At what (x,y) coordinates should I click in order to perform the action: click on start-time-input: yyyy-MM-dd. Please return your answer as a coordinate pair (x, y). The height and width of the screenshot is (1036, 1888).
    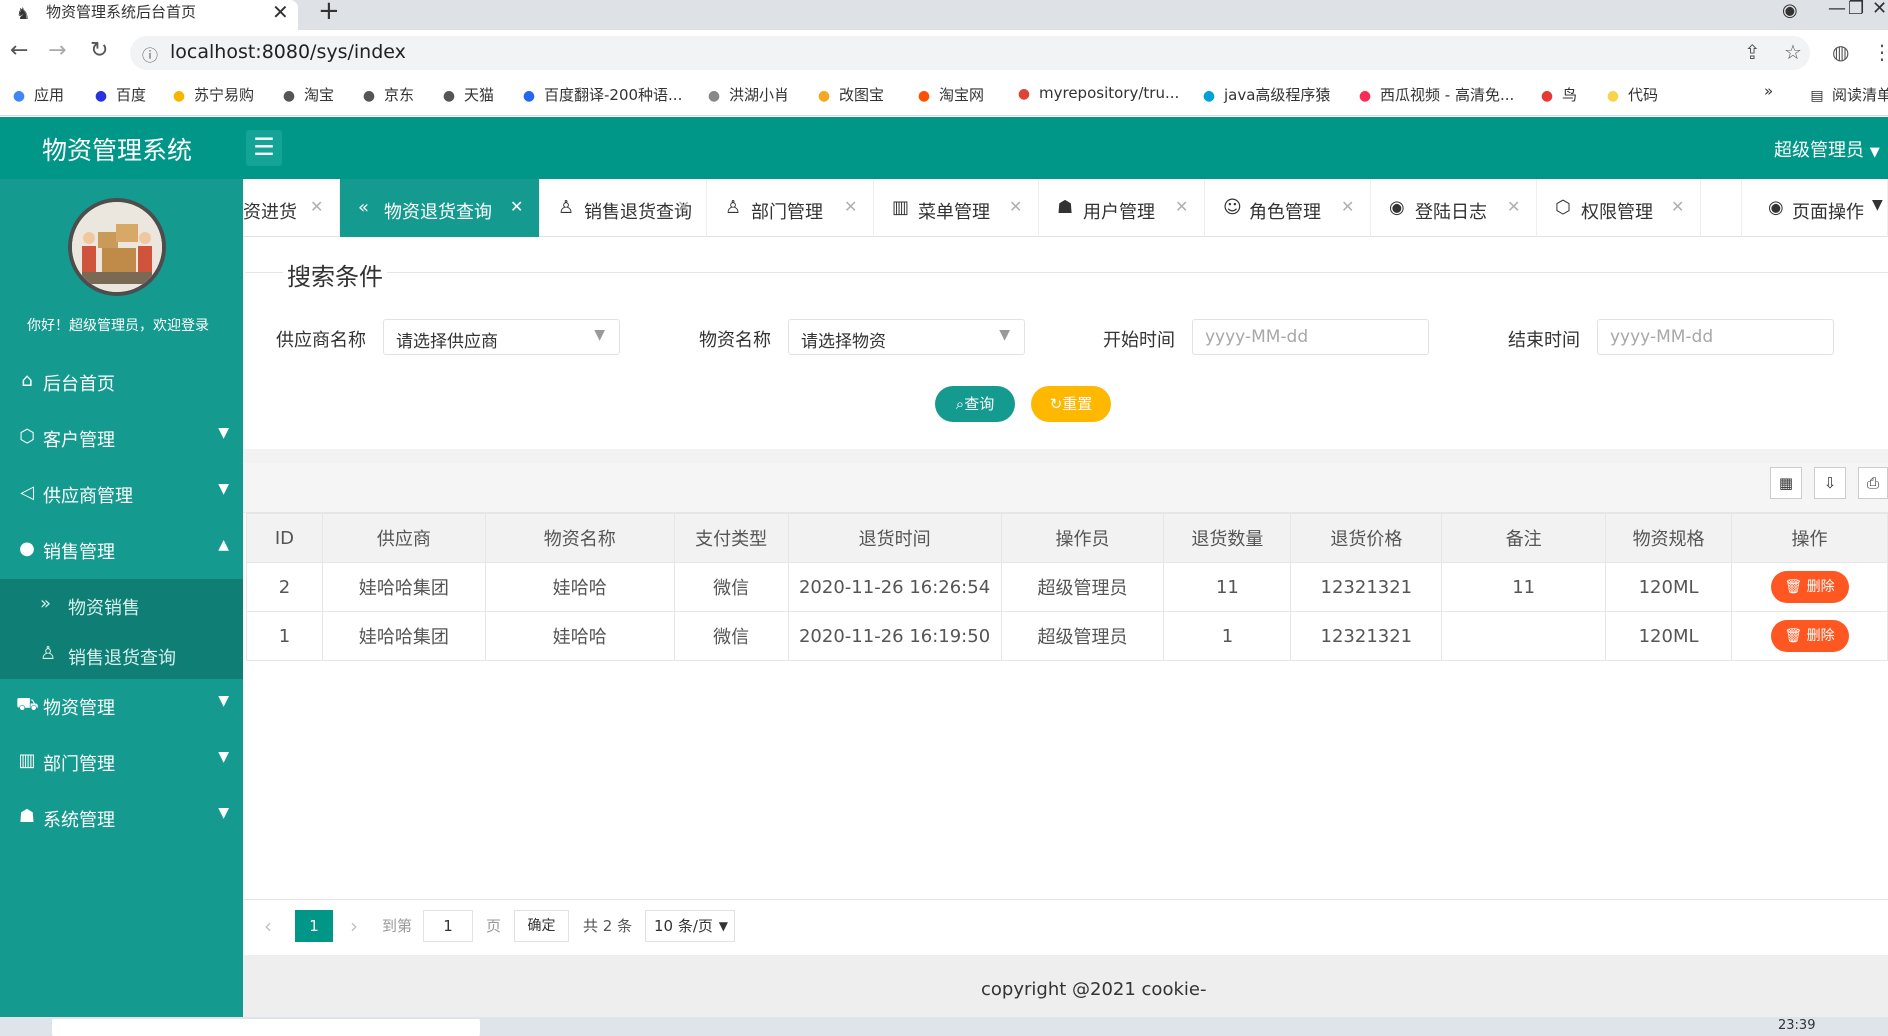
    Looking at the image, I should click on (1310, 337).